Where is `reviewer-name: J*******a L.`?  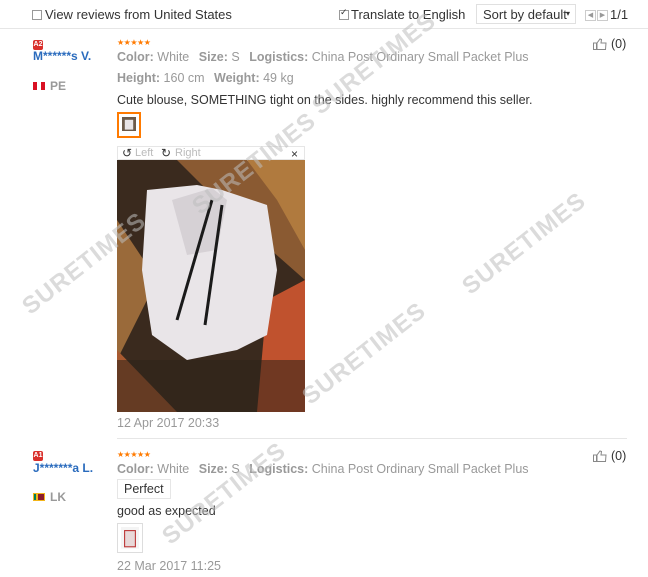 reviewer-name: J*******a L. is located at coordinates (70, 468).